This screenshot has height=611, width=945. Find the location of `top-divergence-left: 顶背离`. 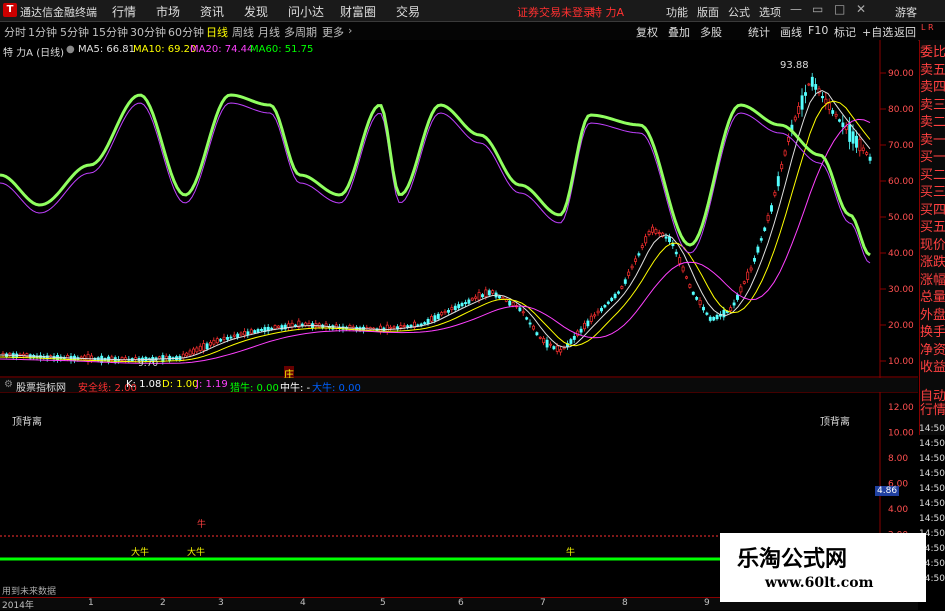

top-divergence-left: 顶背离 is located at coordinates (27, 422).